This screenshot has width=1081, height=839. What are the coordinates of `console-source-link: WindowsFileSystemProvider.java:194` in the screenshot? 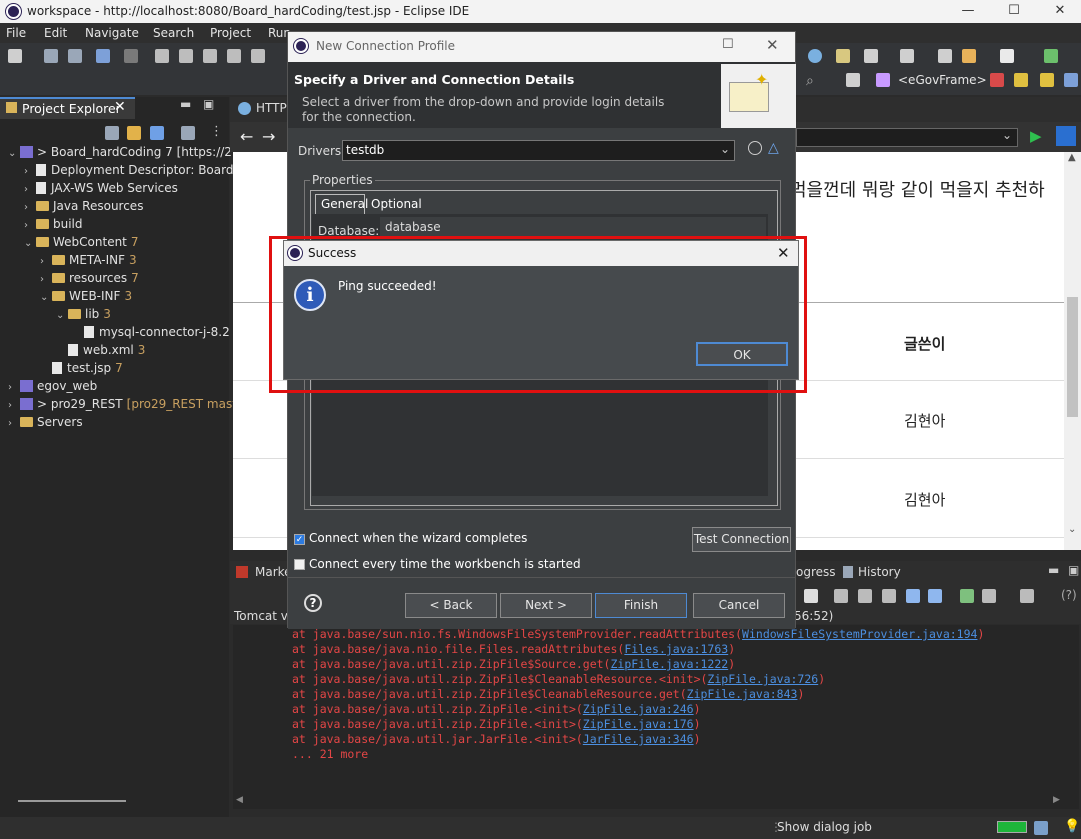 It's located at (859, 634).